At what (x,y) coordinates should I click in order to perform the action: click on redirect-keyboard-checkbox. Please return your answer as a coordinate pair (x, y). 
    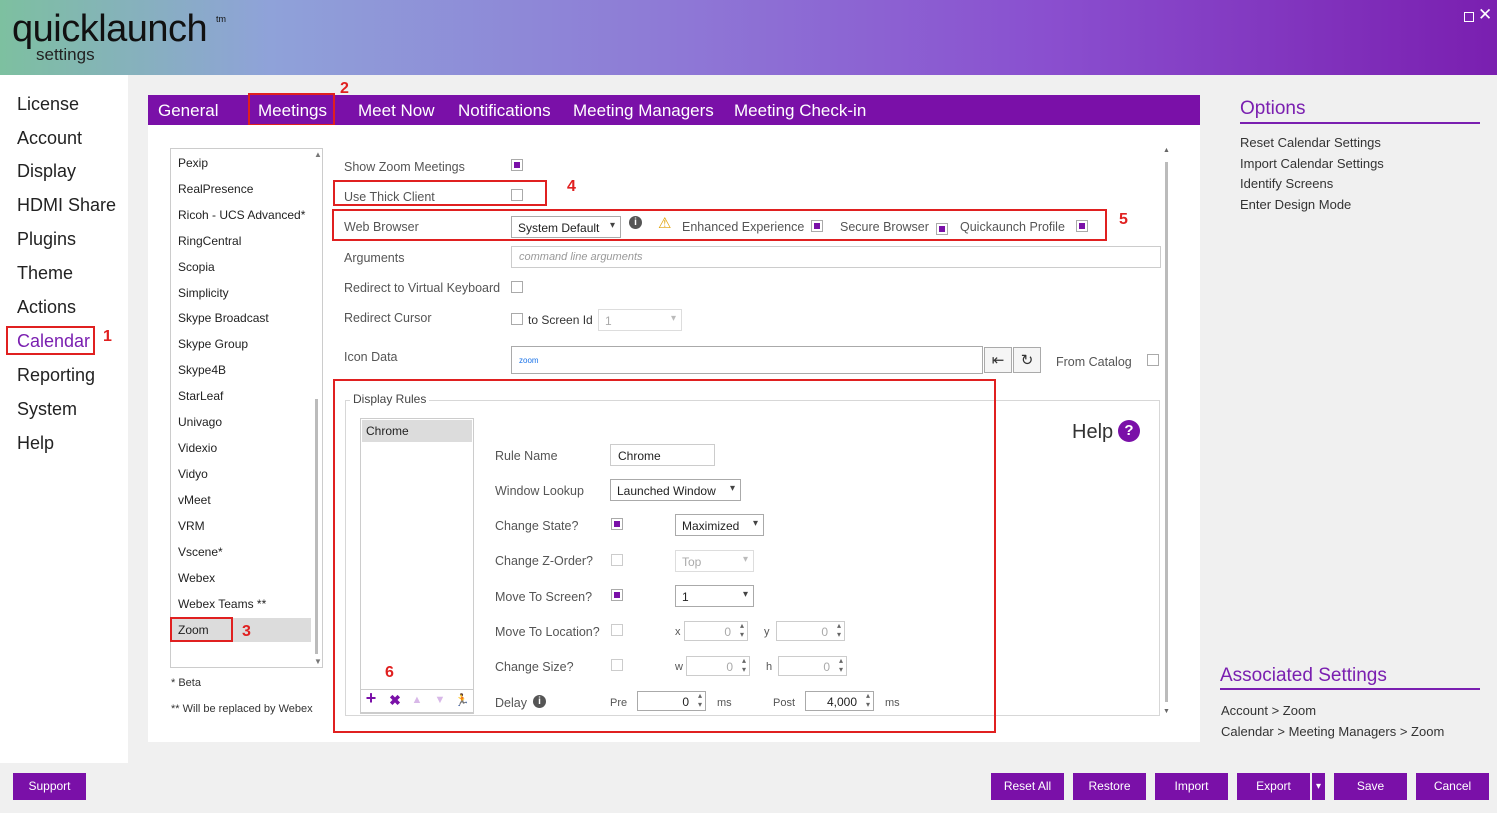
    Looking at the image, I should click on (517, 287).